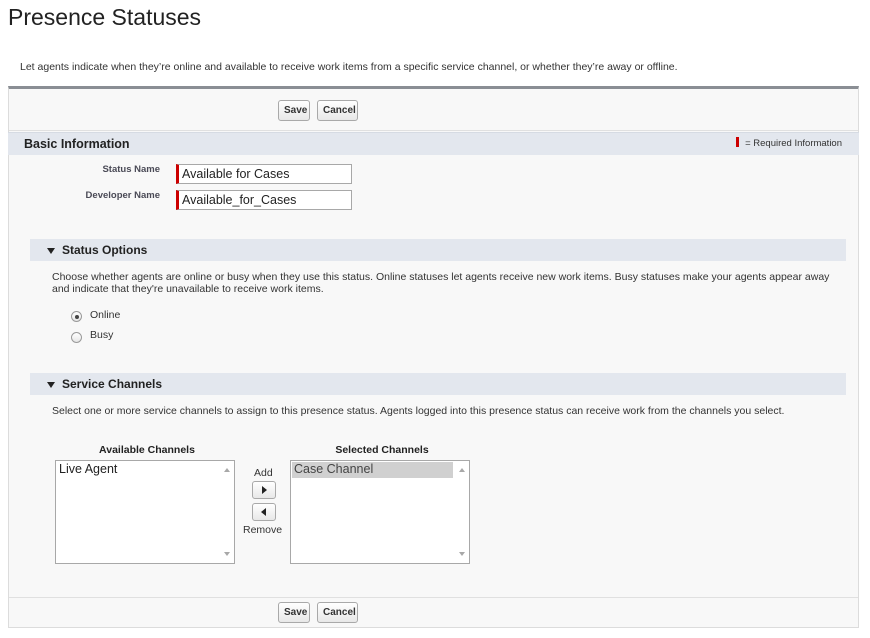 The width and height of the screenshot is (870, 638). Describe the element at coordinates (337, 612) in the screenshot. I see `cancel-button-bottom: Cancel` at that location.